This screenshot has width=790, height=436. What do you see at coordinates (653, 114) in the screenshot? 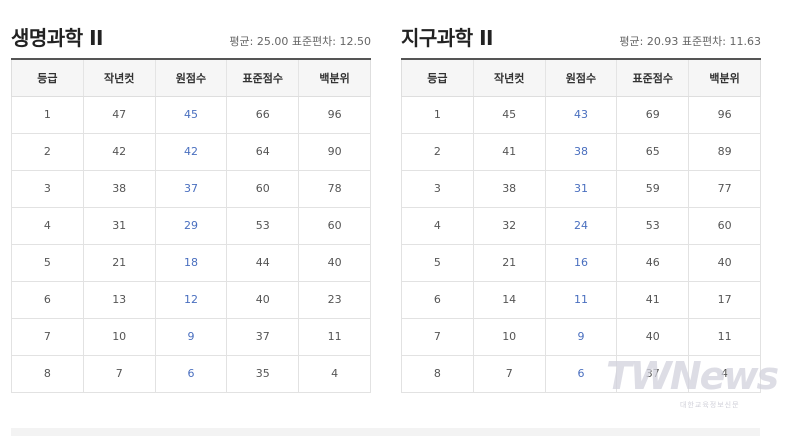
I see `cell-standard-score: 69` at bounding box center [653, 114].